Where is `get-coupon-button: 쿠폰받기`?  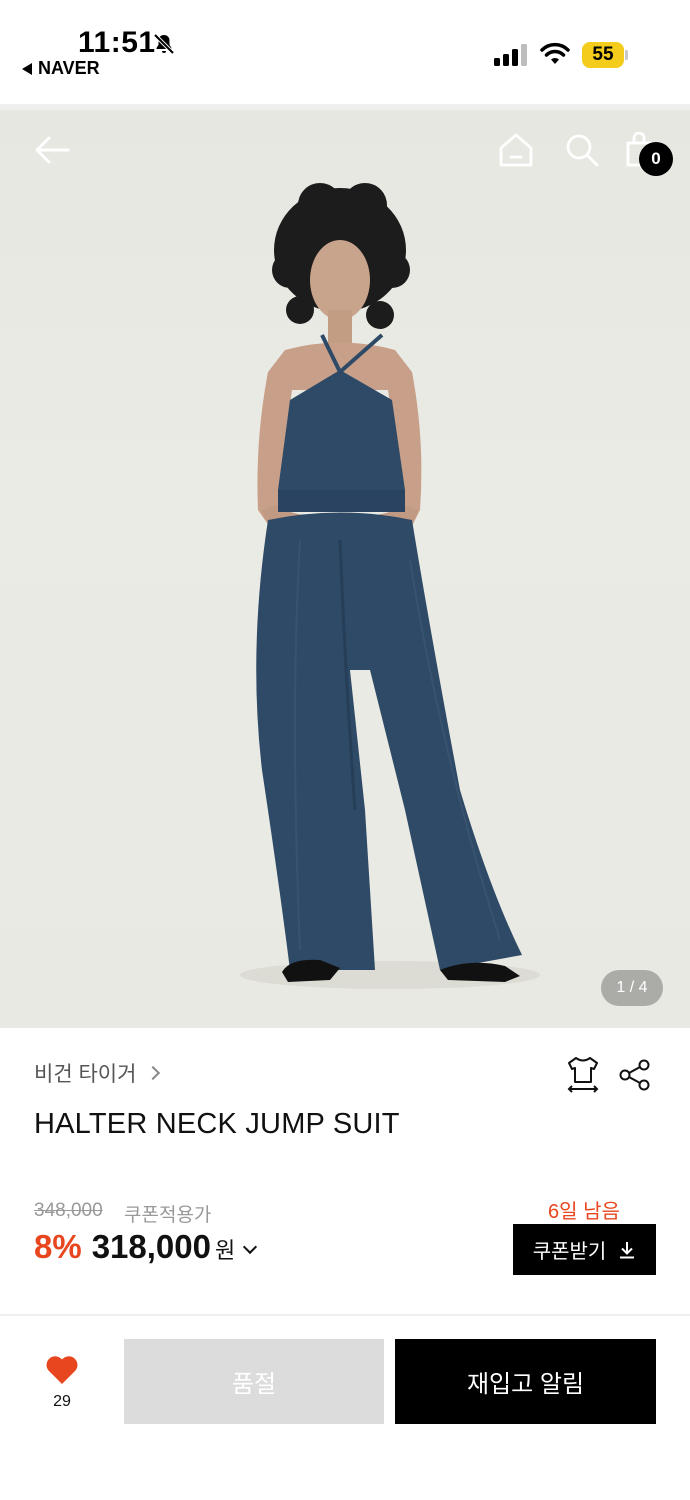
get-coupon-button: 쿠폰받기 is located at coordinates (584, 1249).